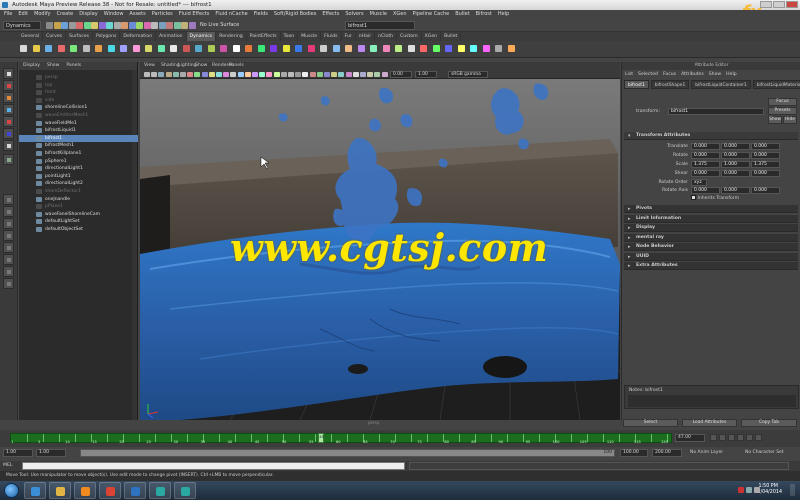  What do you see at coordinates (22, 25) in the screenshot?
I see `menu-set-dropdown: Dynamics` at bounding box center [22, 25].